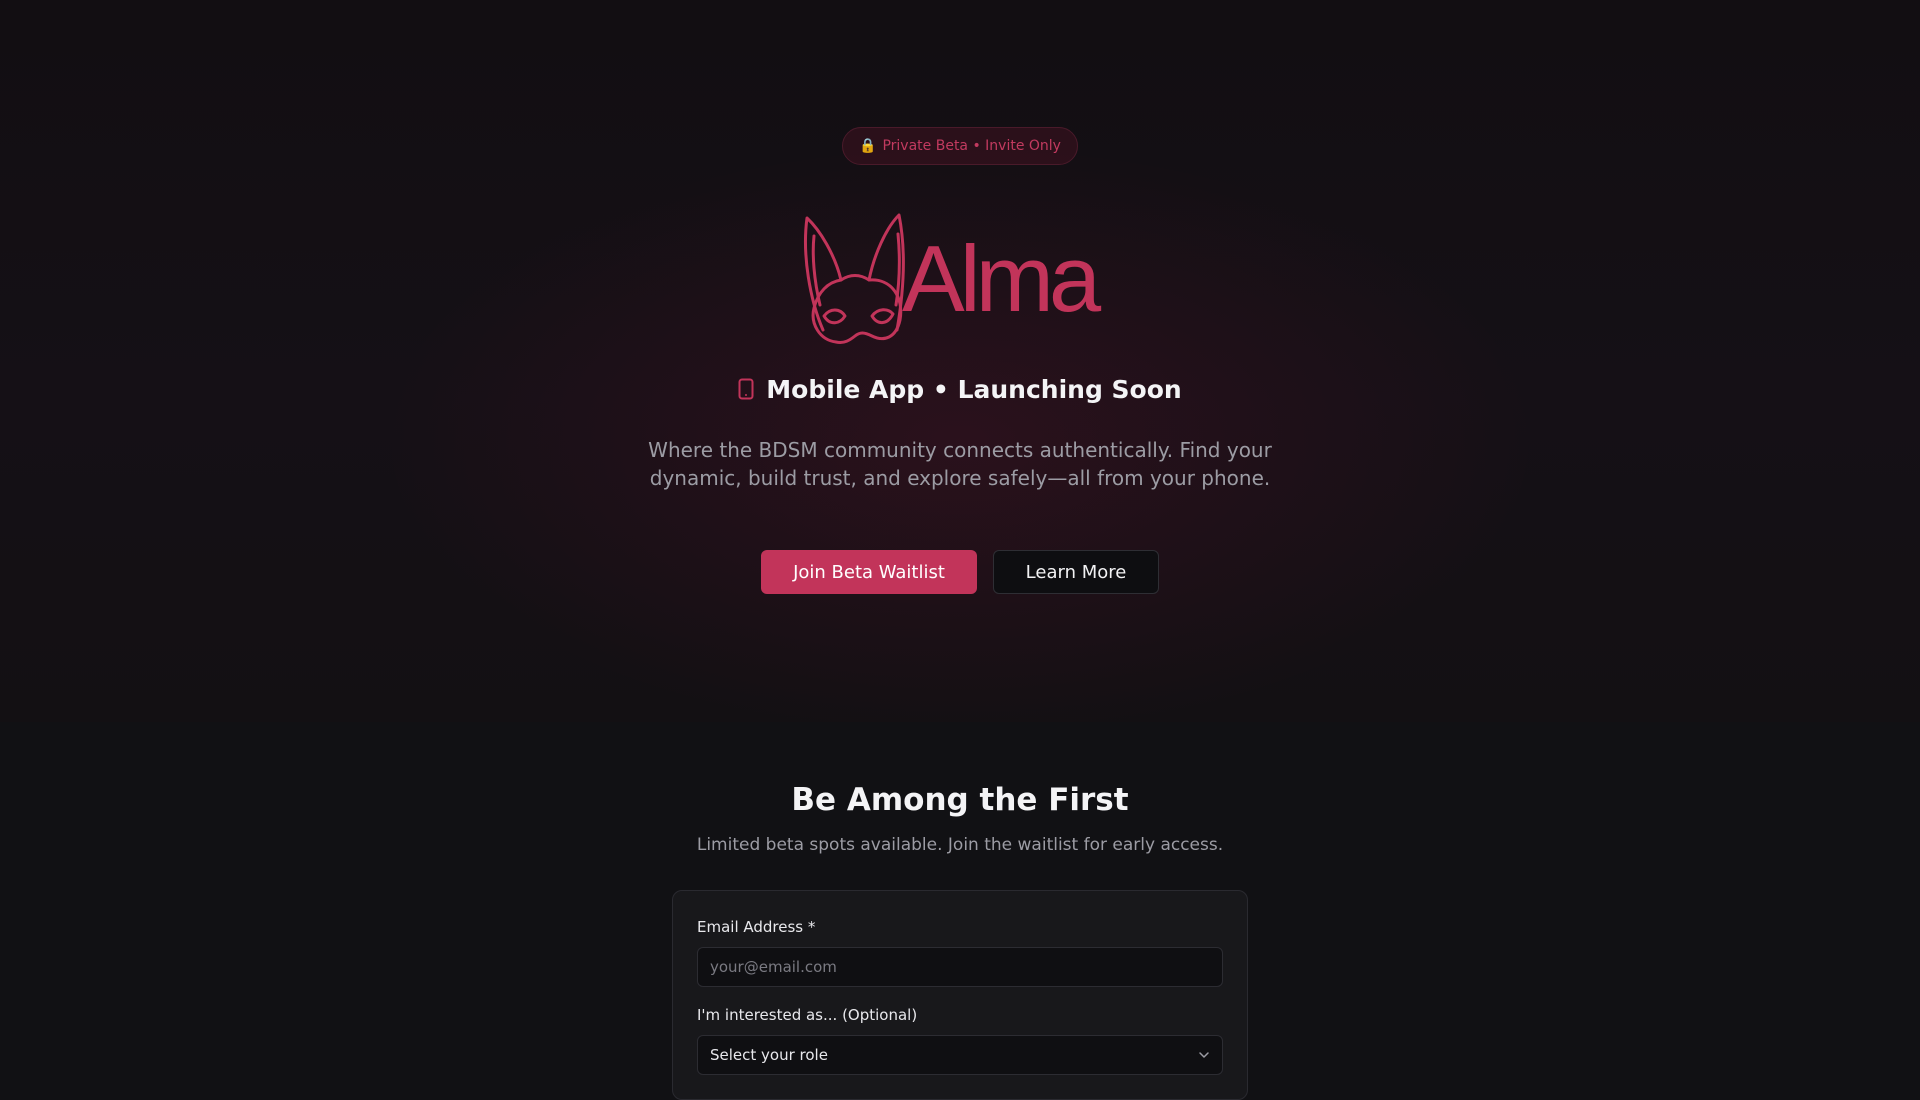 The width and height of the screenshot is (1920, 1100). Describe the element at coordinates (971, 146) in the screenshot. I see `beta-badge-text: Private Beta • Invite Only` at that location.